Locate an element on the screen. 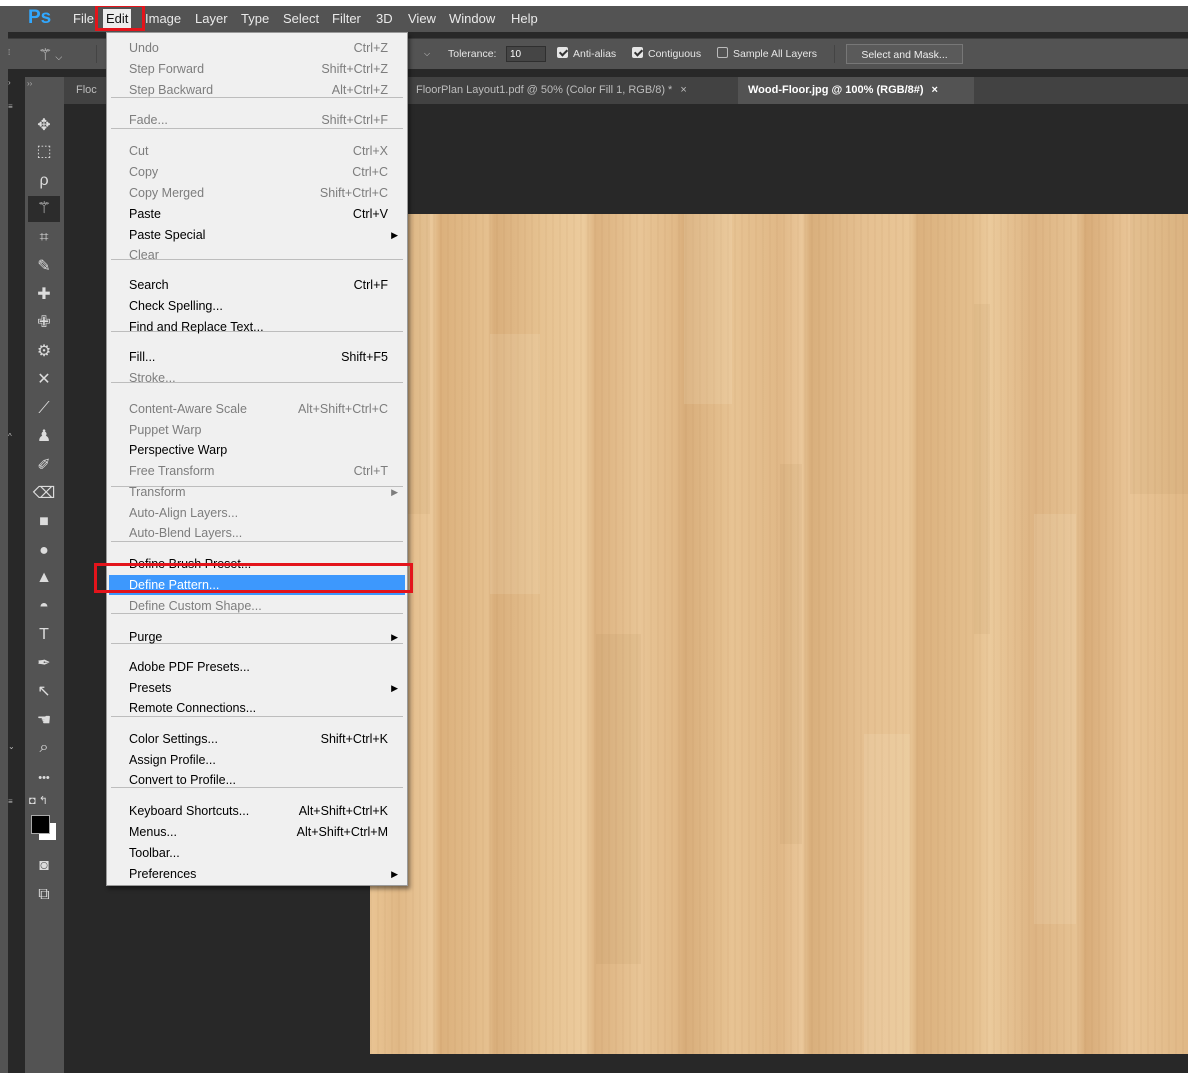 The height and width of the screenshot is (1073, 1188). menu-item-perspective-warp: Perspective Warp is located at coordinates (257, 450).